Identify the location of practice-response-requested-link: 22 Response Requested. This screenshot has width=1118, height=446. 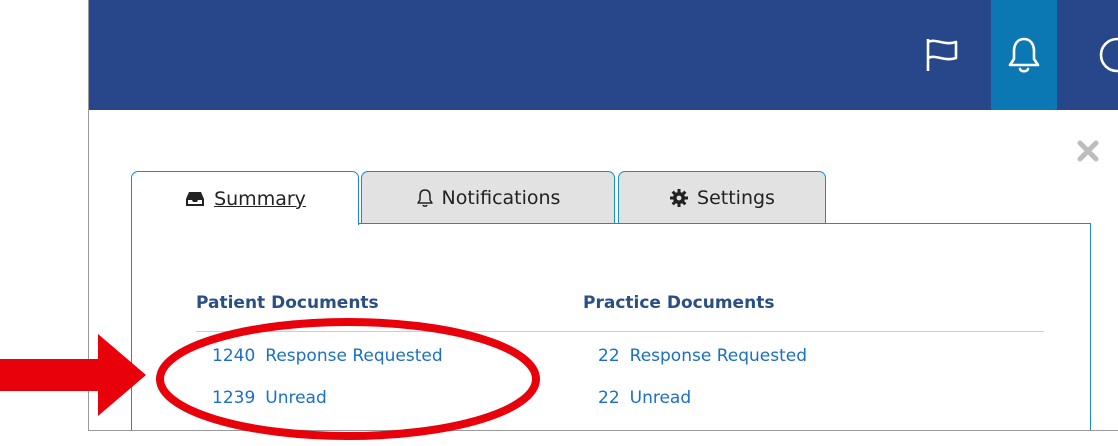
(702, 356).